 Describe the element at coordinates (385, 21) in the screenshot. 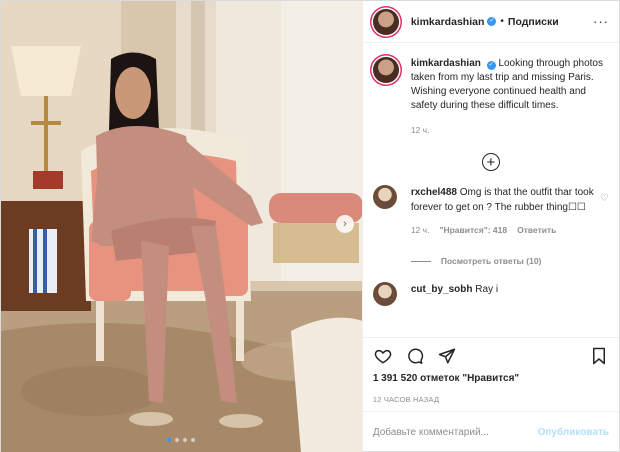

I see `author-avatar` at that location.